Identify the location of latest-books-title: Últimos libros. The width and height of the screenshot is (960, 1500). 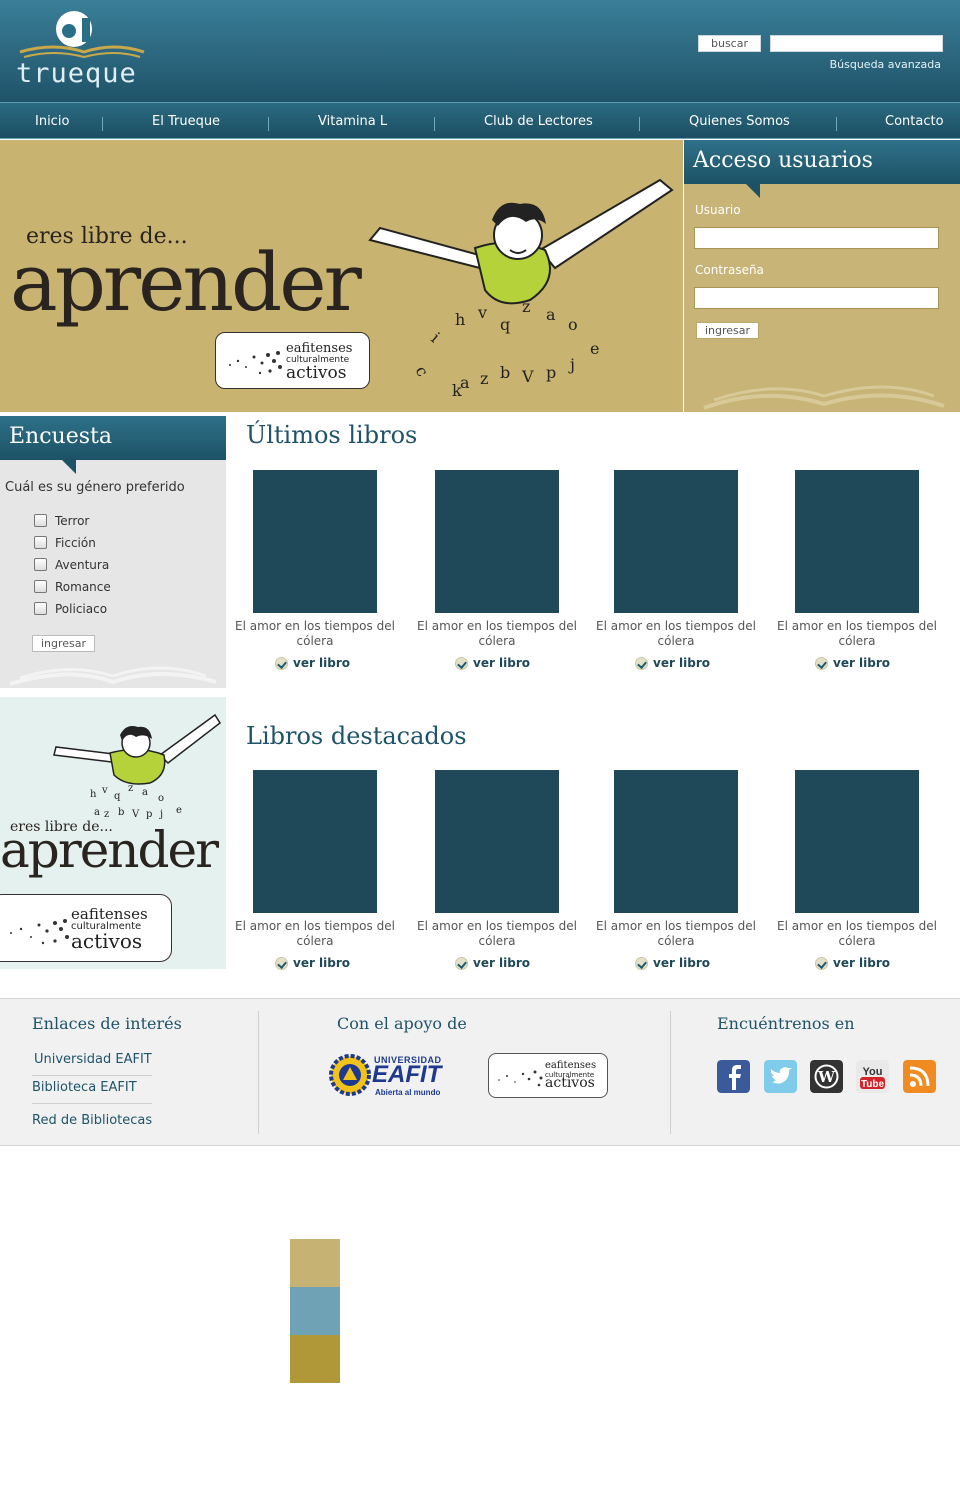
(332, 435).